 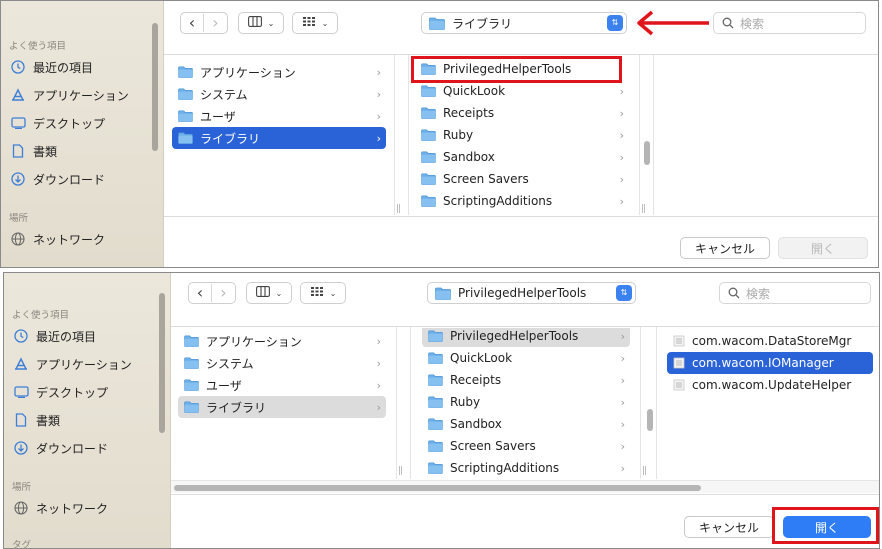 What do you see at coordinates (248, 72) in the screenshot?
I see `item-label: アプリケーション` at bounding box center [248, 72].